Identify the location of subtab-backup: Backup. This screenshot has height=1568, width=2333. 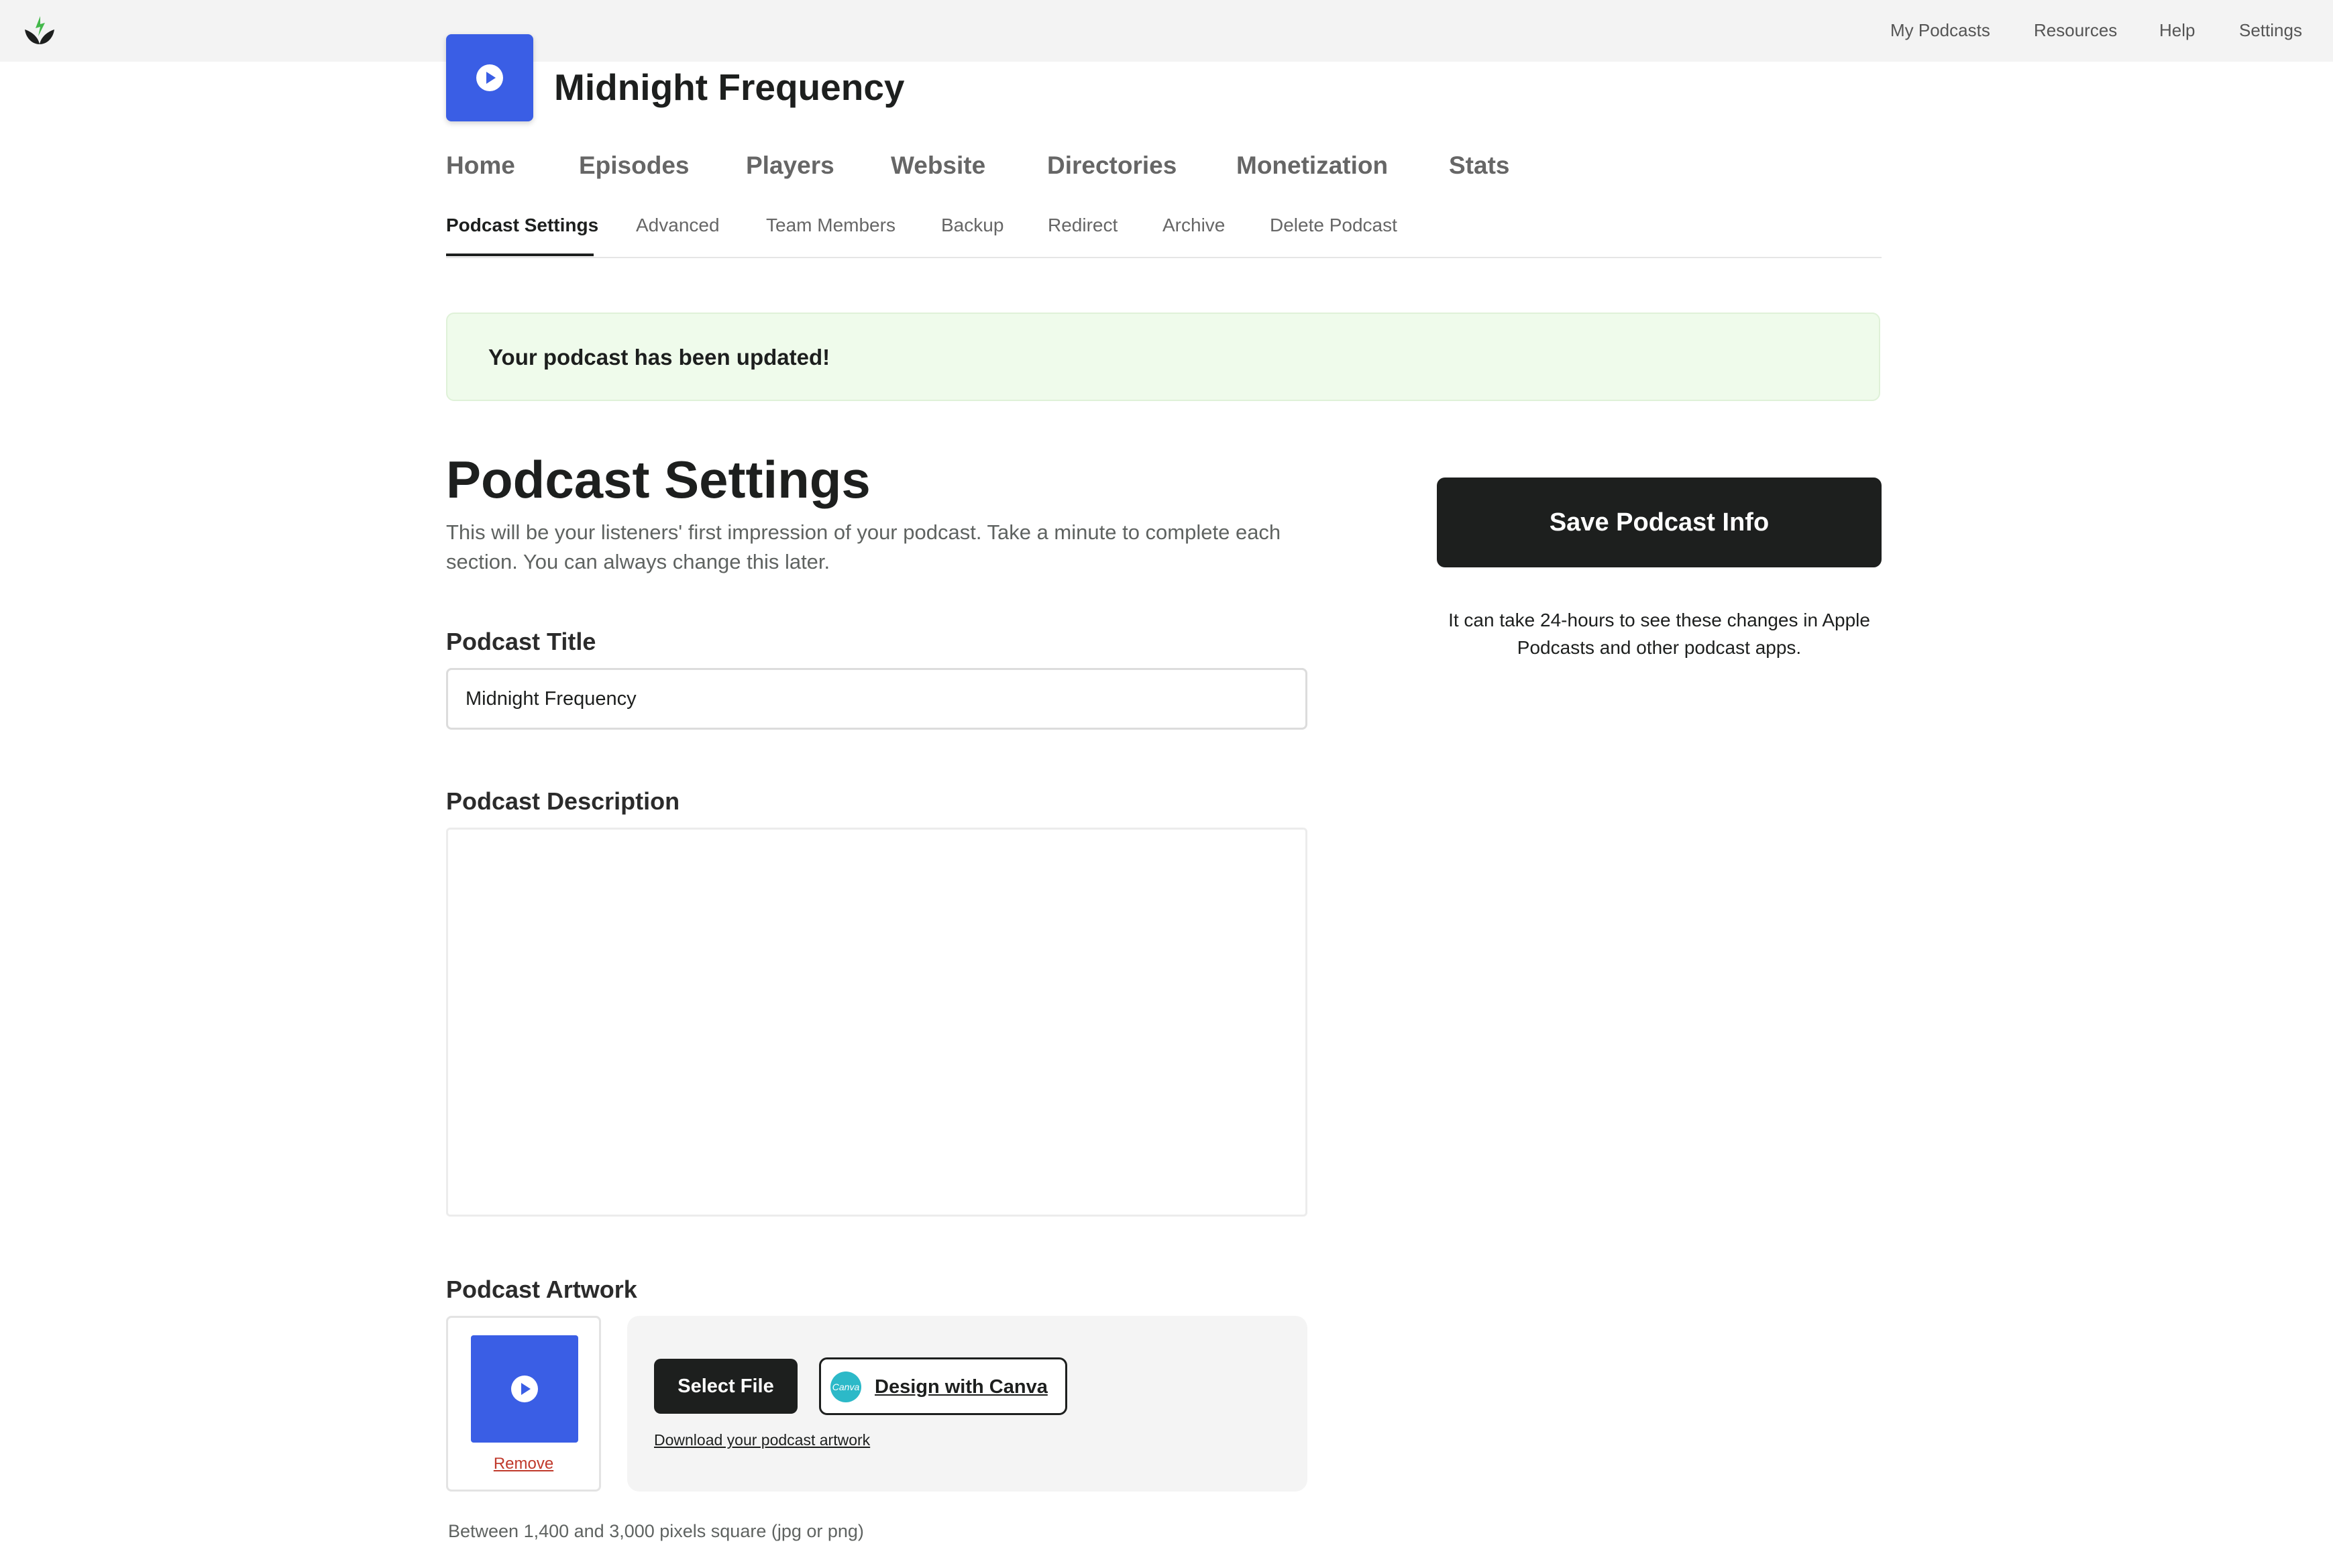
(972, 225).